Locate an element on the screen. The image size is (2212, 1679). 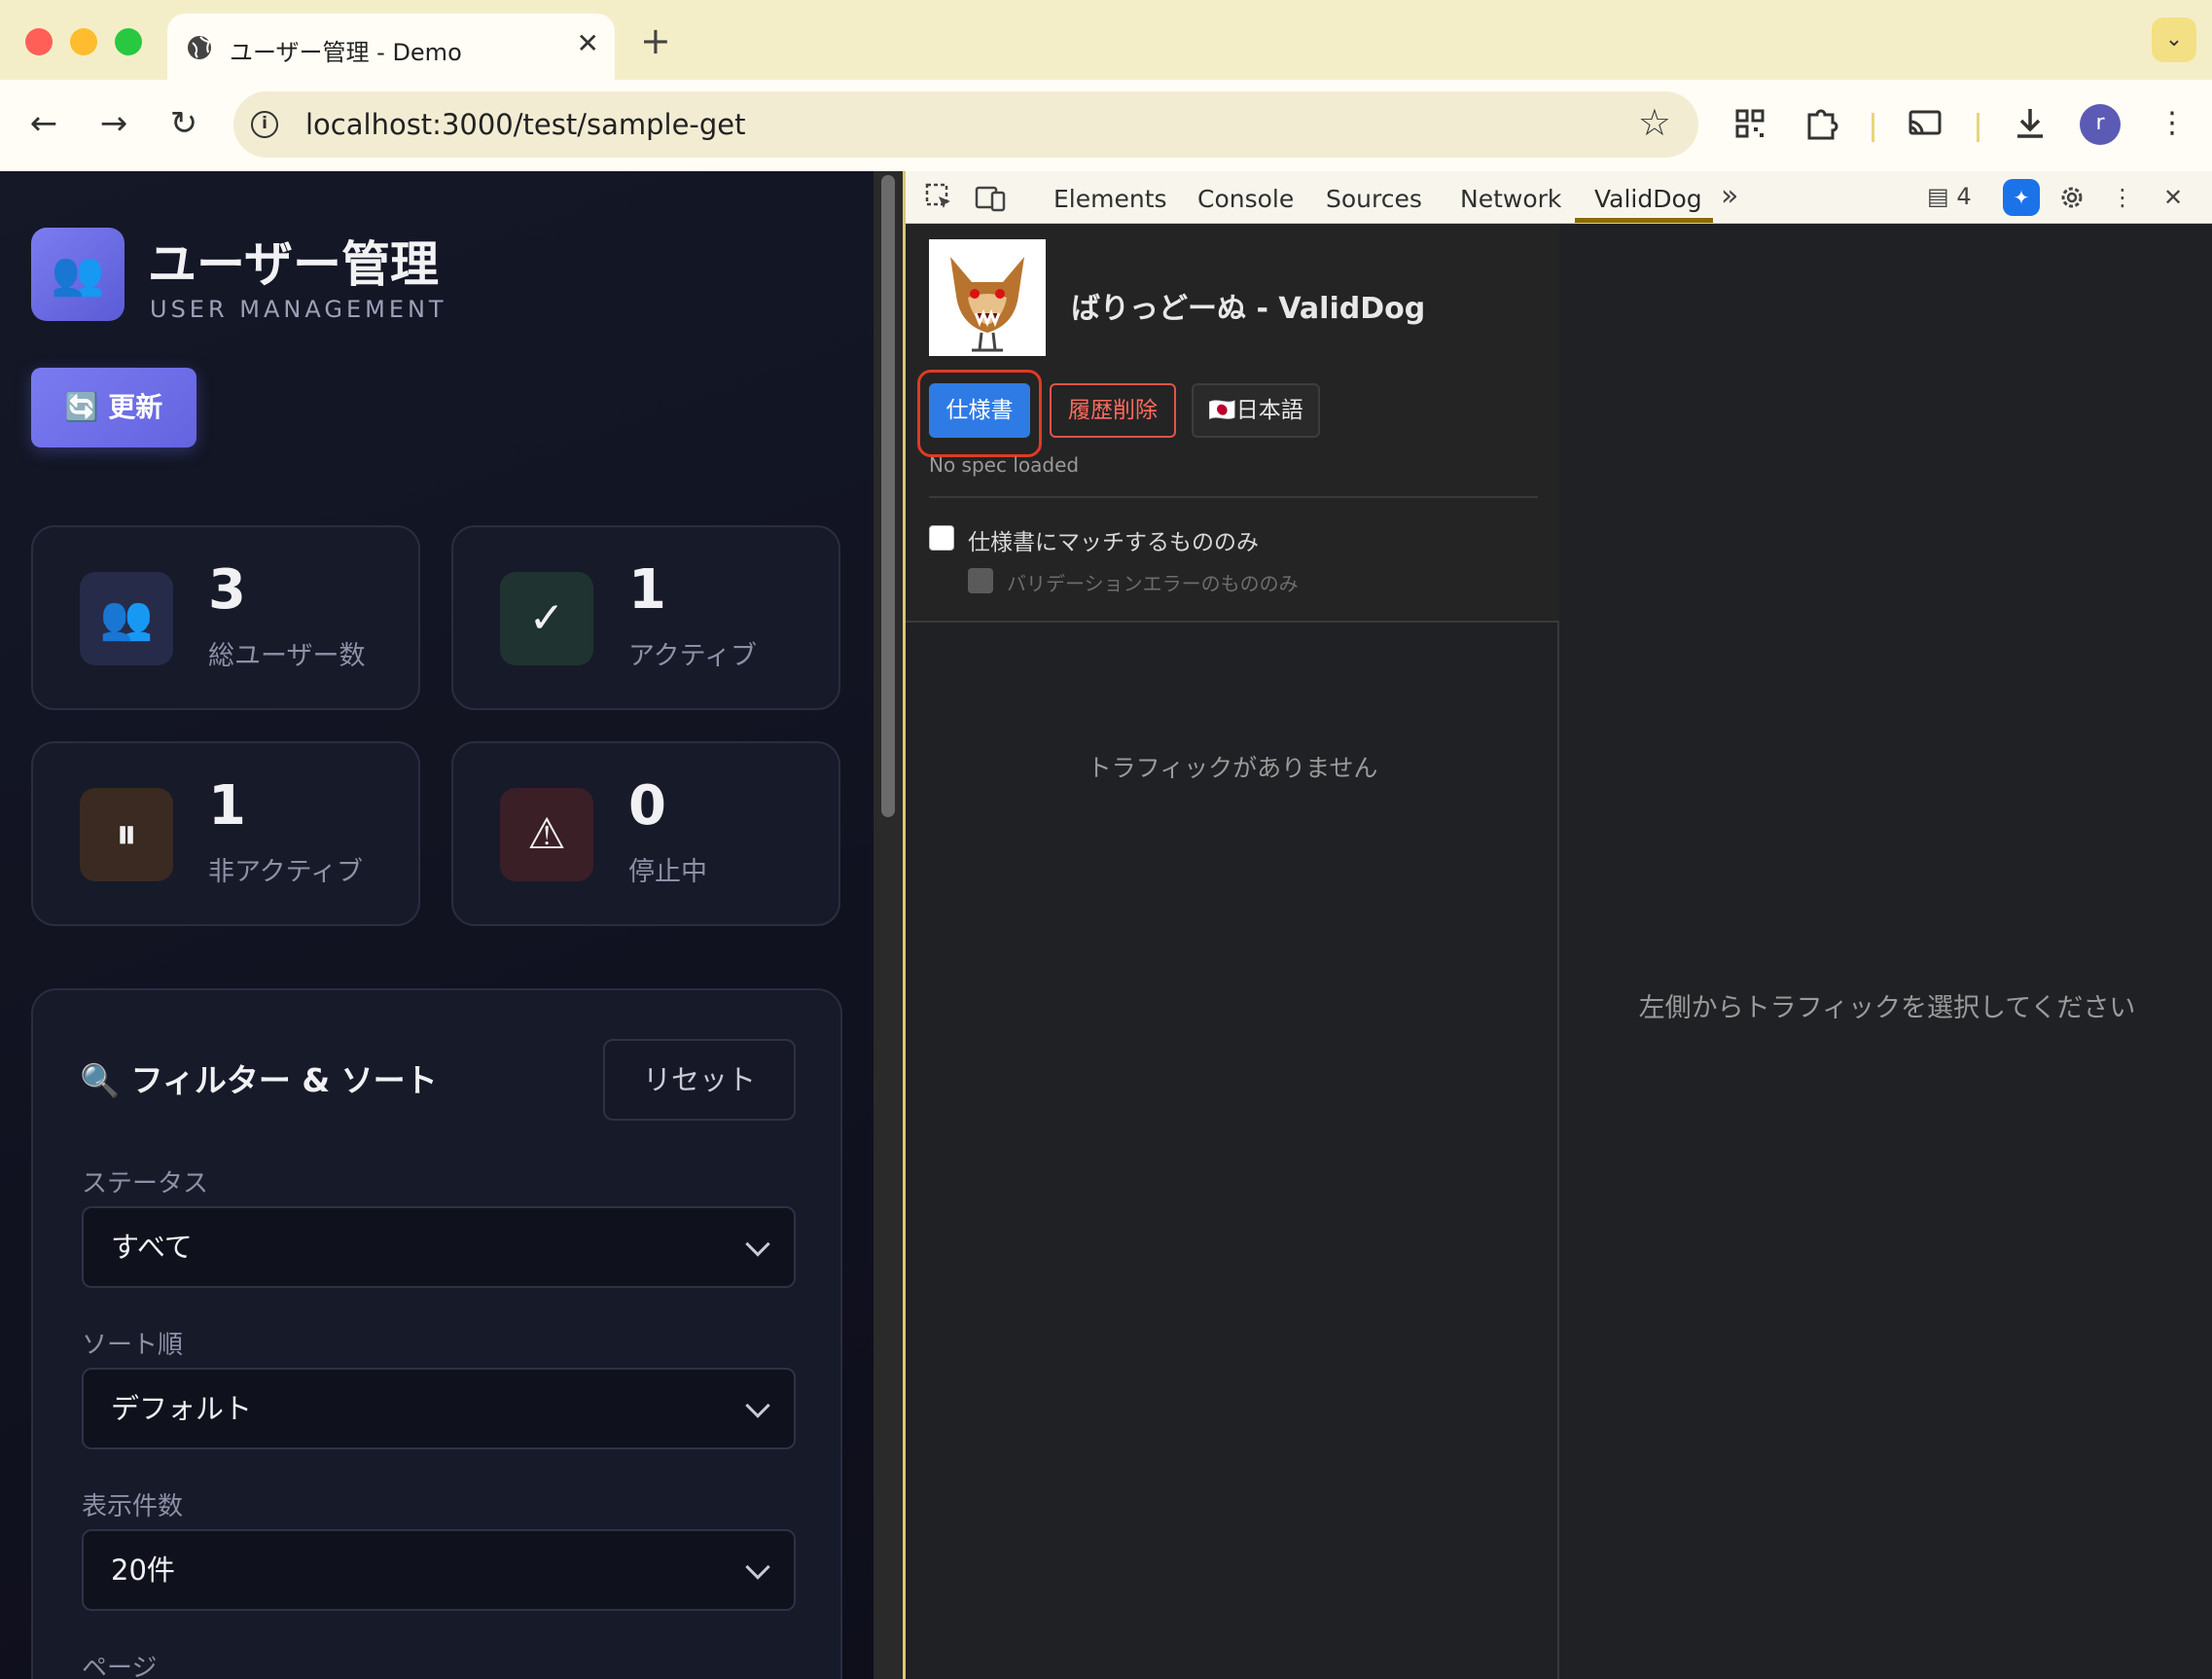
url-text: localhost:3000/test/sample-get is located at coordinates (525, 124).